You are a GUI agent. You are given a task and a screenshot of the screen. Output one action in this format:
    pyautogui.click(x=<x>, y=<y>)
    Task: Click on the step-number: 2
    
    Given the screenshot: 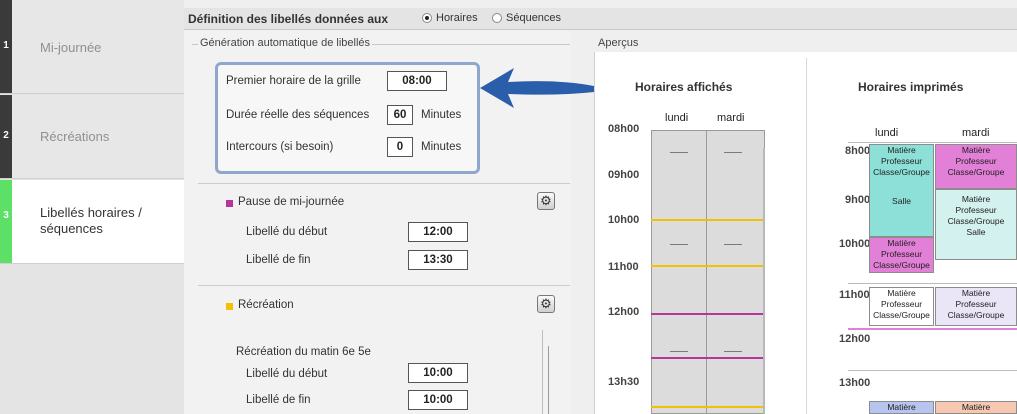 What is the action you would take?
    pyautogui.click(x=6, y=136)
    